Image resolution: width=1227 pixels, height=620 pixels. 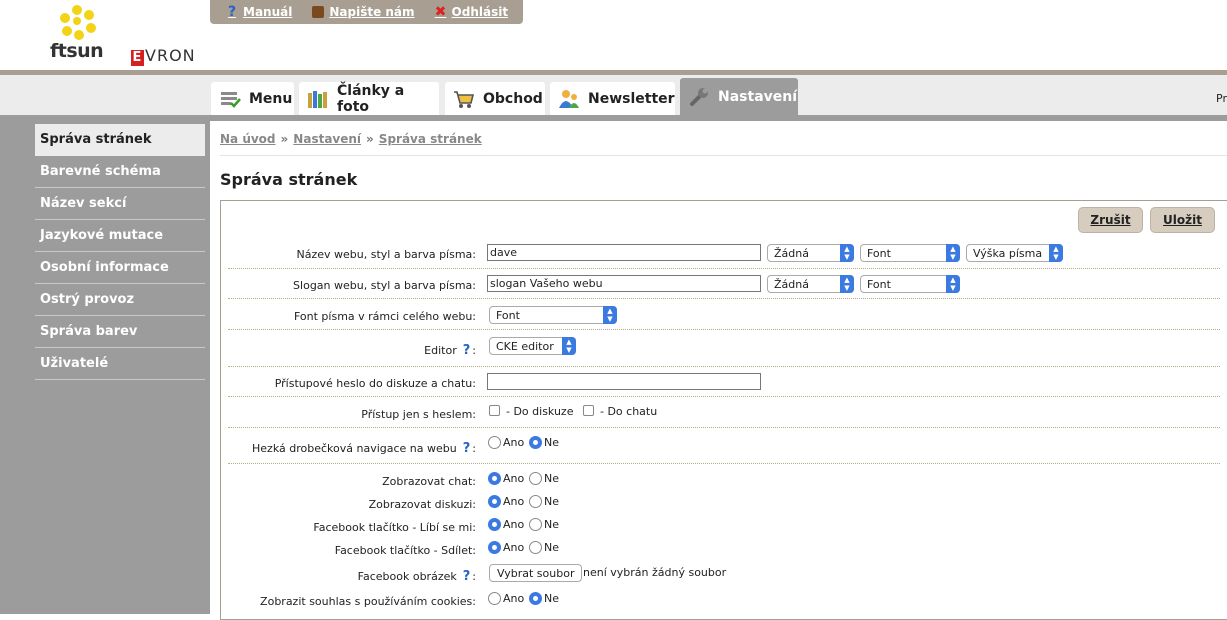 What do you see at coordinates (467, 576) in the screenshot?
I see `fb-image-help-icon: ?` at bounding box center [467, 576].